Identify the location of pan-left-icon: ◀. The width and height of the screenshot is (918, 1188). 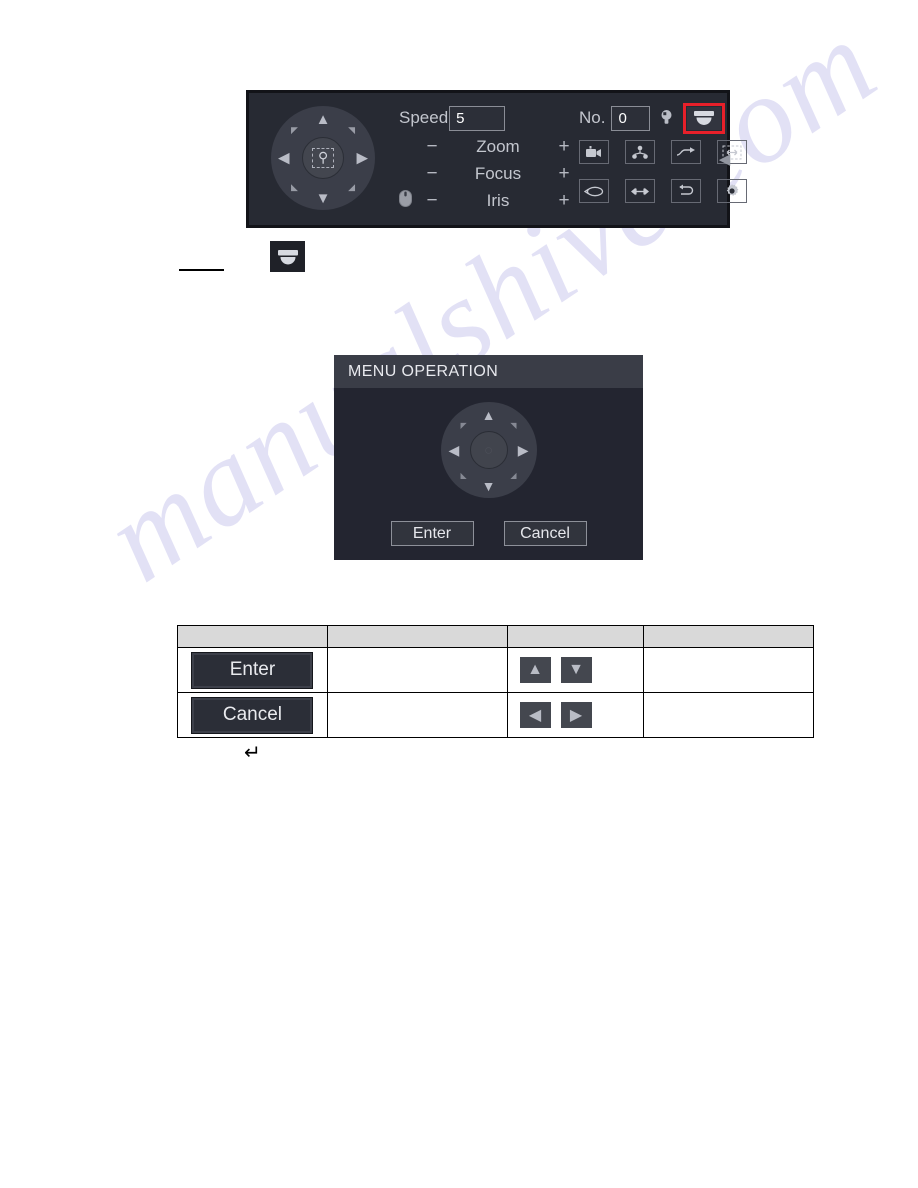
(284, 158).